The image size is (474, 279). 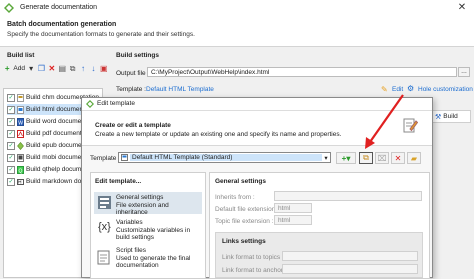 What do you see at coordinates (180, 89) in the screenshot?
I see `template-link: Default HTML Template` at bounding box center [180, 89].